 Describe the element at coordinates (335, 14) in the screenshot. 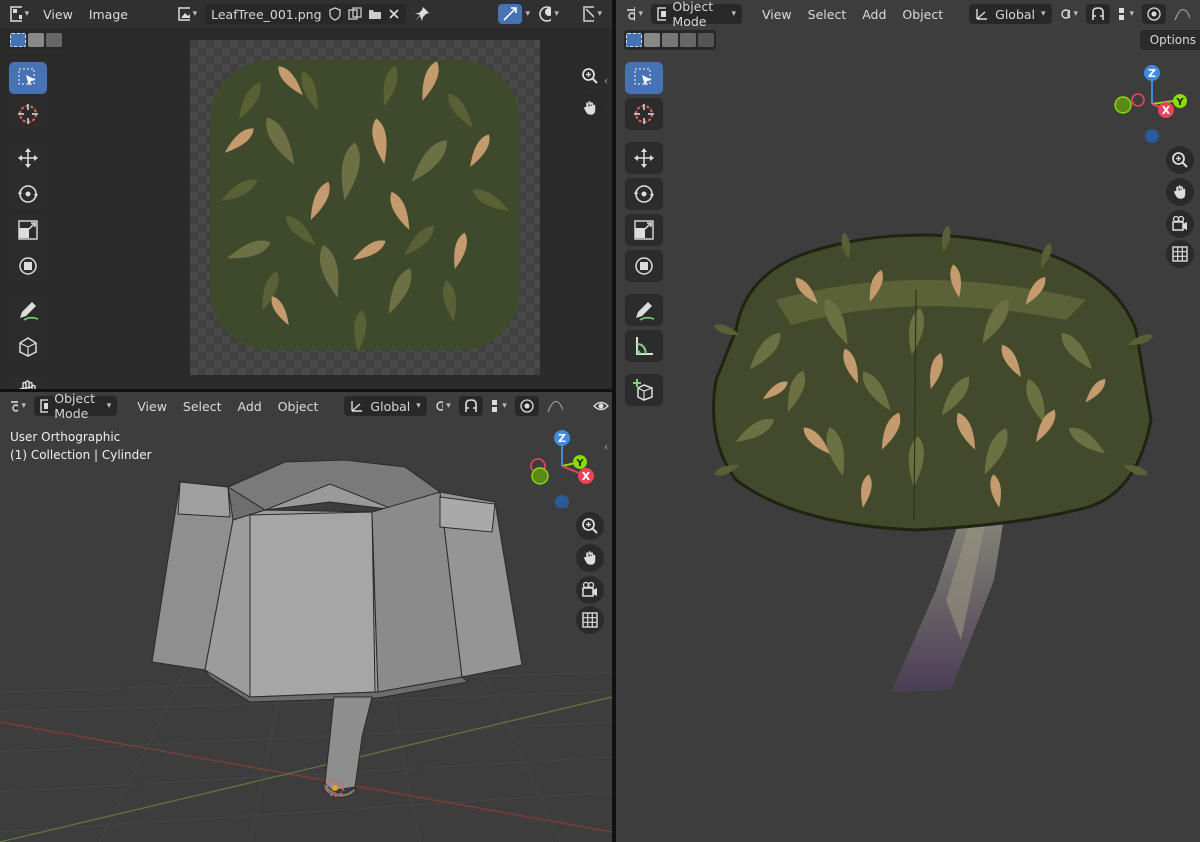

I see `shield-icon` at that location.